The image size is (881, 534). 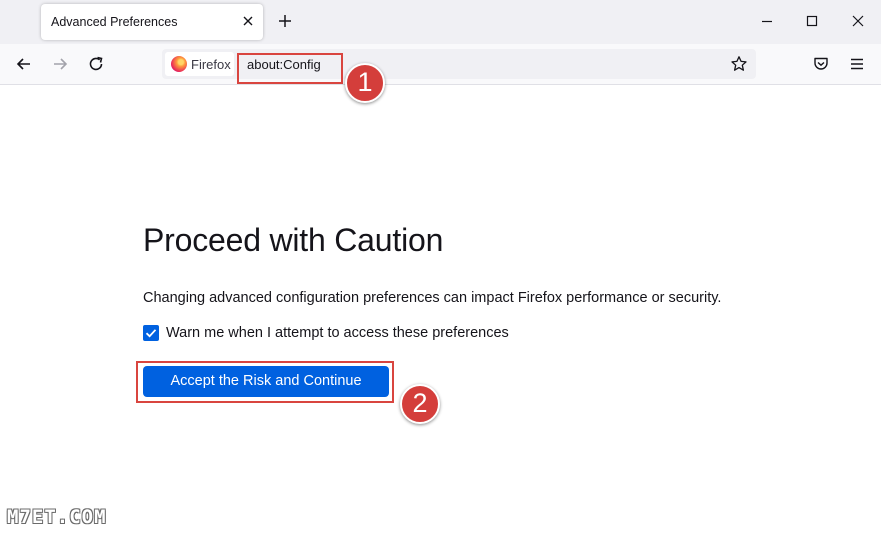 What do you see at coordinates (248, 21) in the screenshot?
I see `close-icon` at bounding box center [248, 21].